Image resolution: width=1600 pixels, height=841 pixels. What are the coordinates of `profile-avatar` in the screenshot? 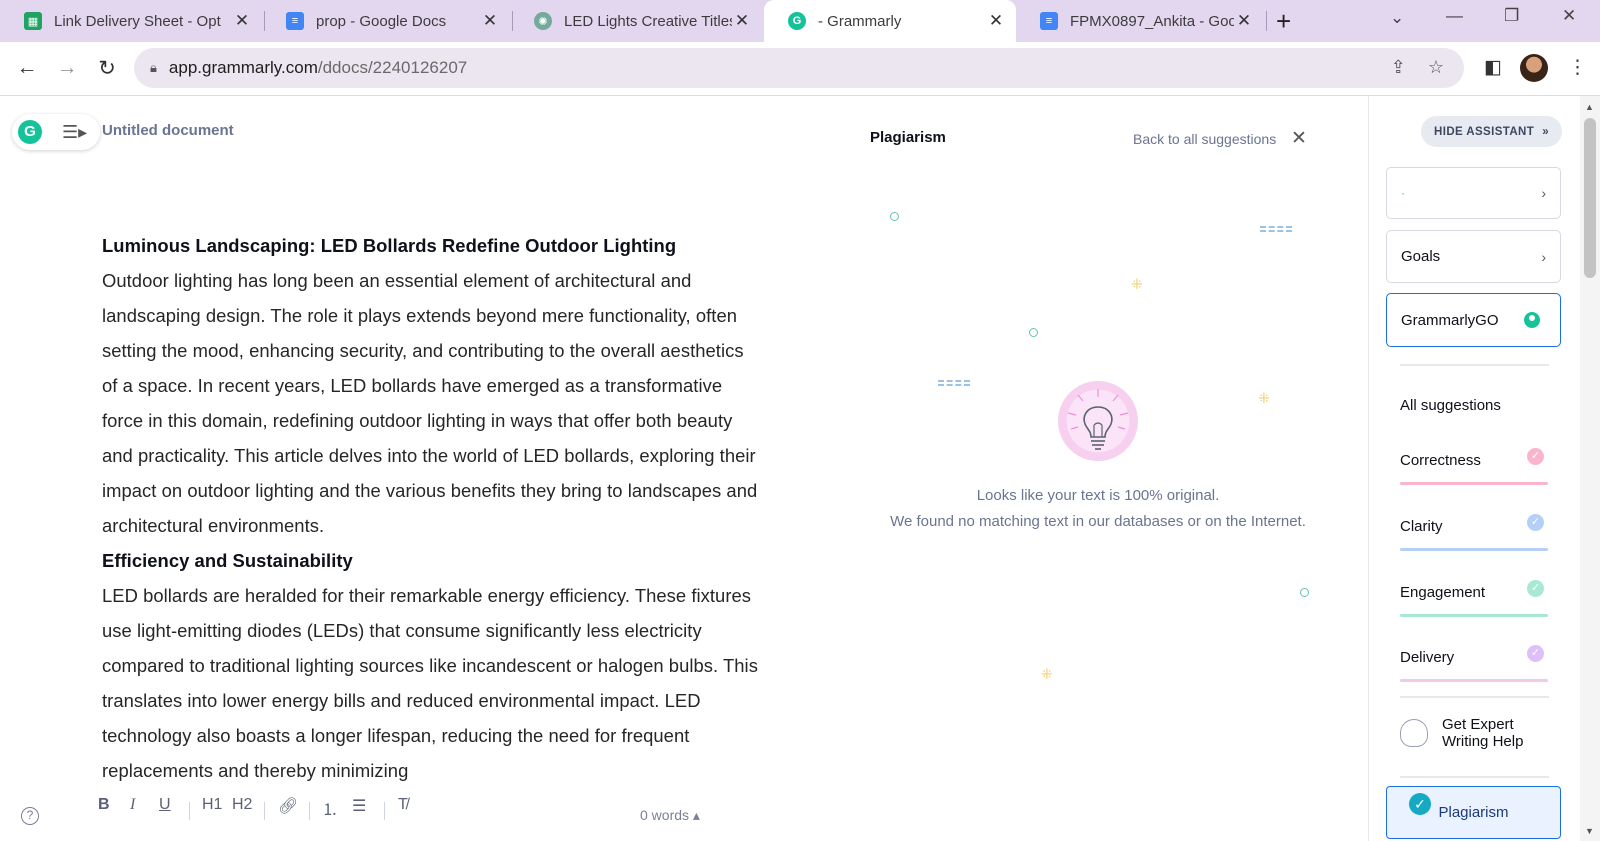 It's located at (1534, 68).